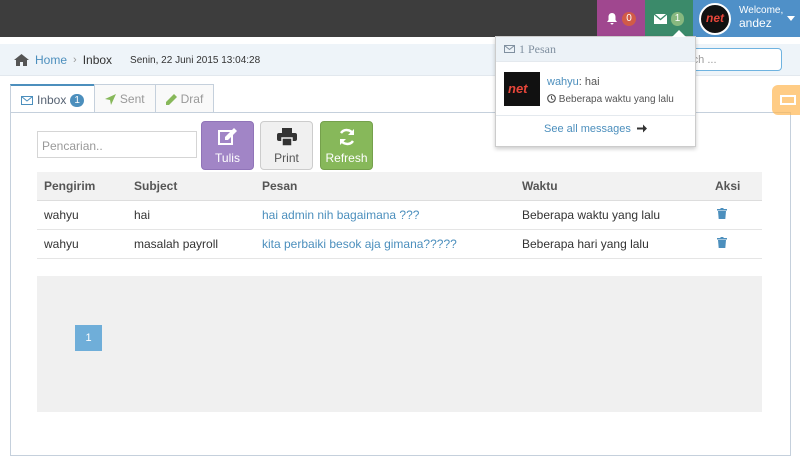 The height and width of the screenshot is (468, 800). I want to click on notifications-badge: 0, so click(629, 18).